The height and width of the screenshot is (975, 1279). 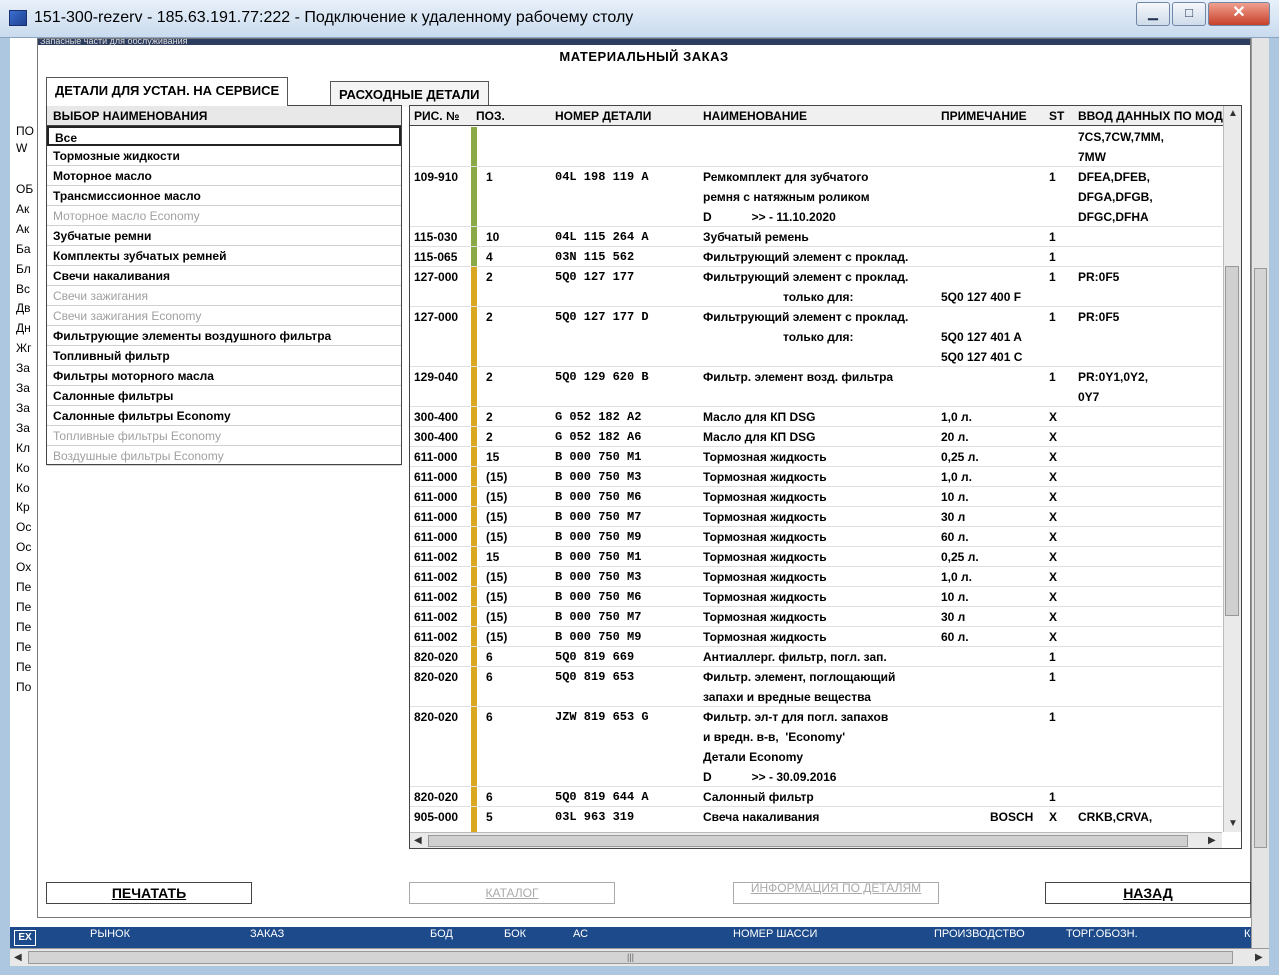 What do you see at coordinates (110, 934) in the screenshot?
I see `status-market: РЫНОК` at bounding box center [110, 934].